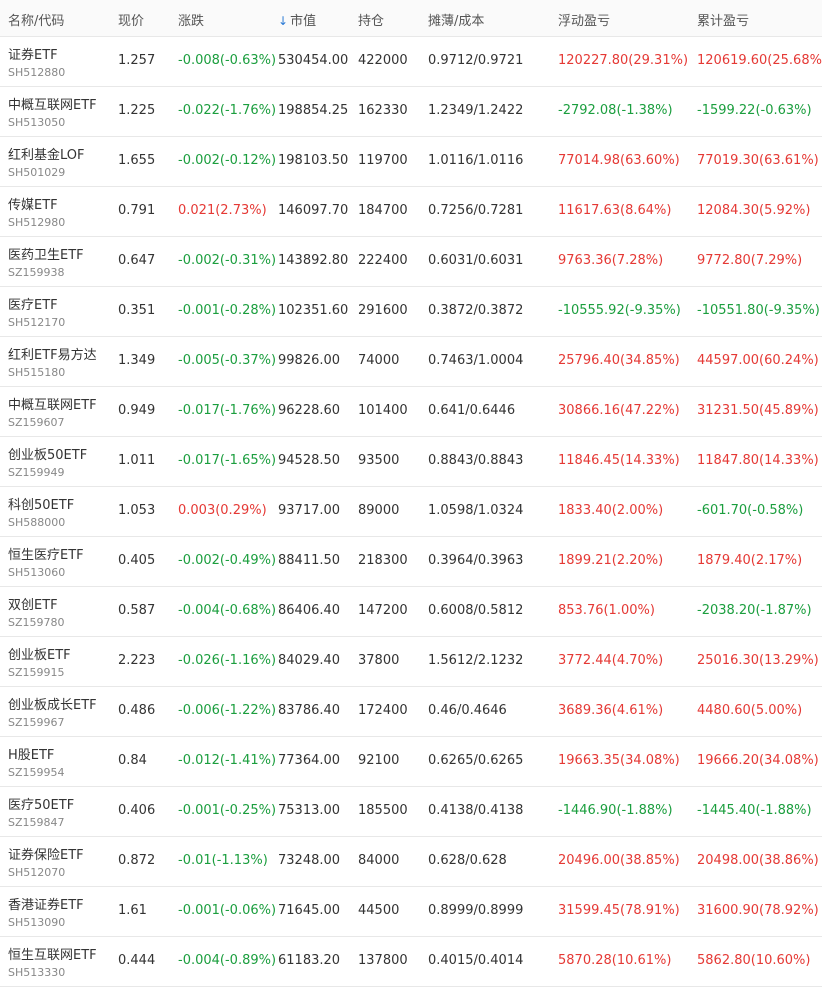 The height and width of the screenshot is (992, 822). What do you see at coordinates (36, 19) in the screenshot?
I see `header-name: 名称/代码` at bounding box center [36, 19].